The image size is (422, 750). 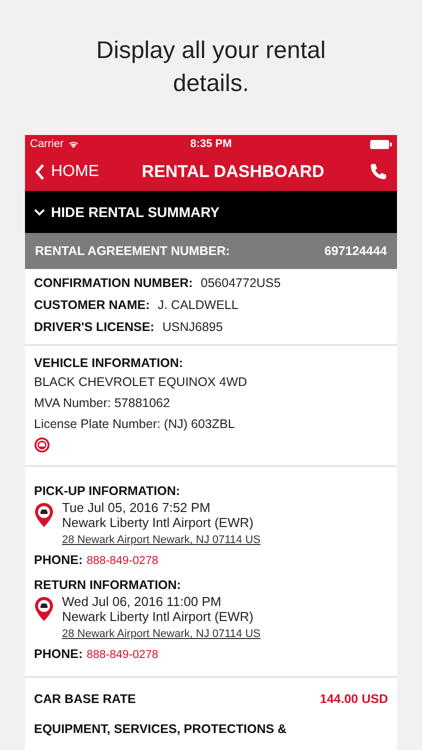 I want to click on vehicle-detail: MVA Number: 57881062, so click(x=102, y=403).